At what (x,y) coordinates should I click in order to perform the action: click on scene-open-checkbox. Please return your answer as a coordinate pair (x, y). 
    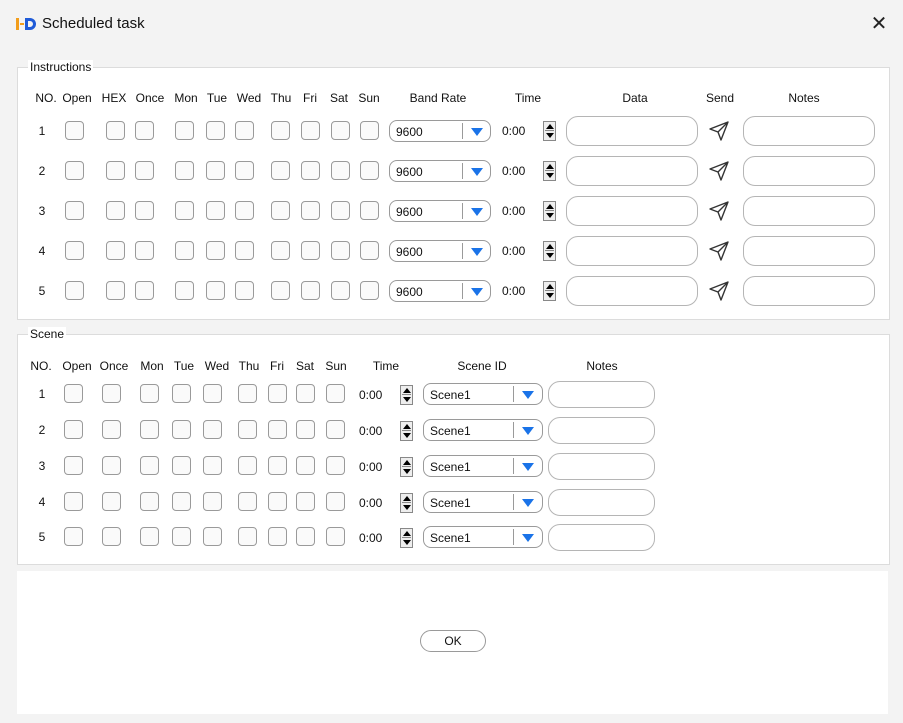
    Looking at the image, I should click on (73, 465).